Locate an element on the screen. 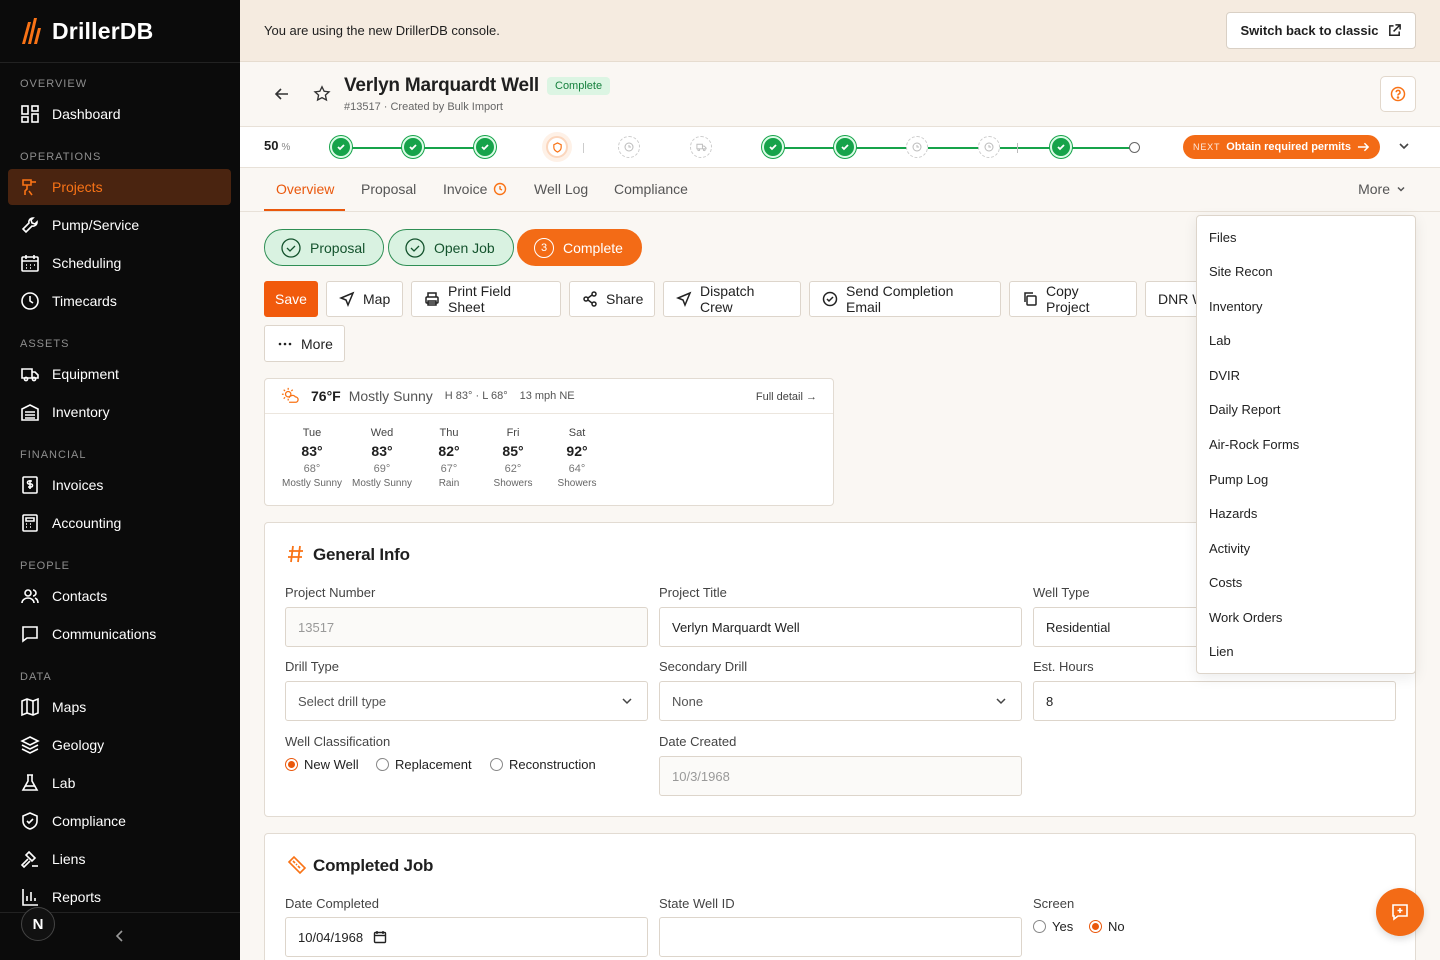 This screenshot has height=960, width=1440. weather-temp: 76°F is located at coordinates (326, 396).